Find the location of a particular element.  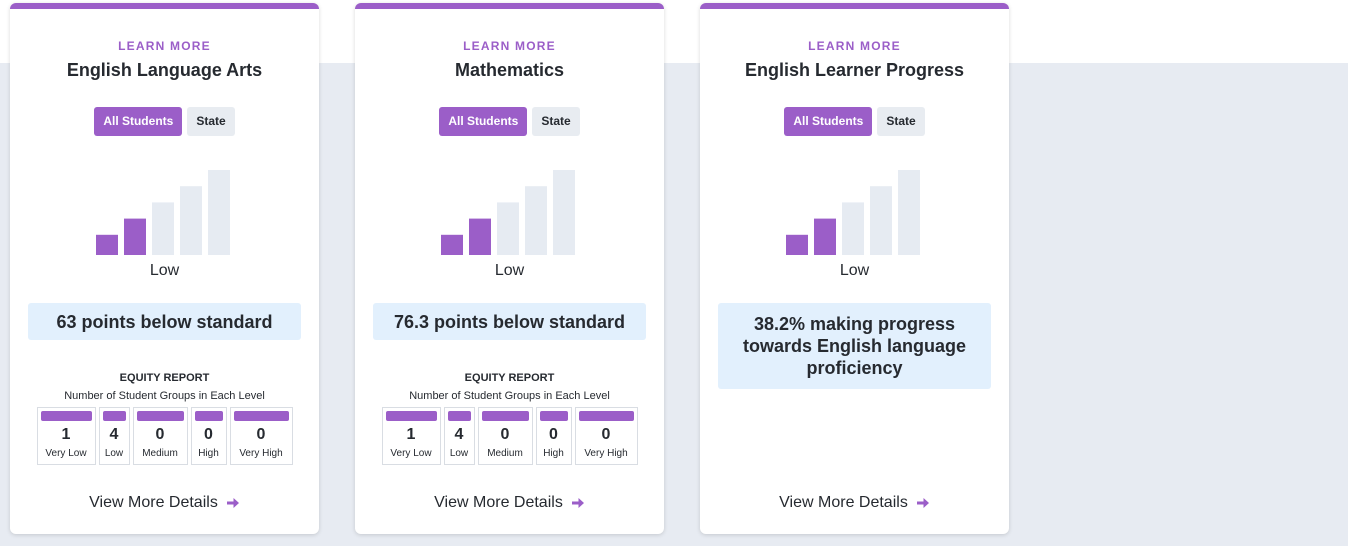

status-text: 76.3 points below standard is located at coordinates (509, 321).